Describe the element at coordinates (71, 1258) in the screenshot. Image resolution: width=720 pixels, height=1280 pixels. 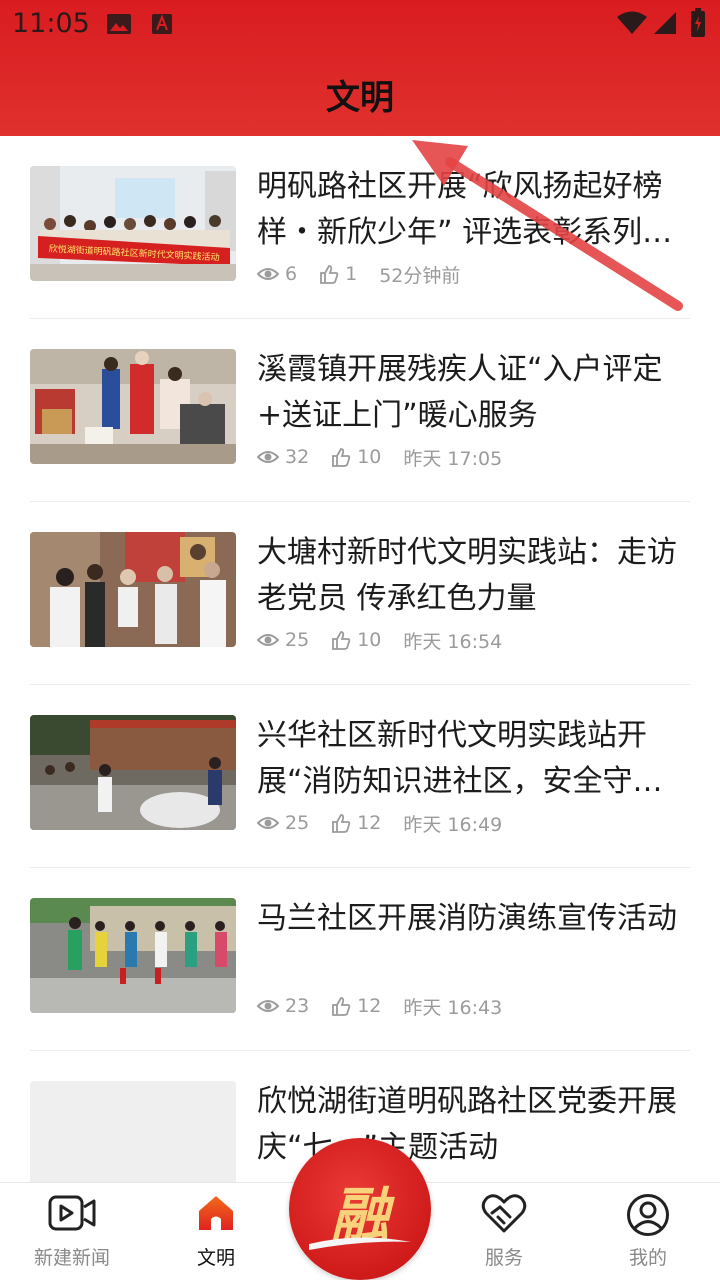
I see `tab-label: 新建新闻` at that location.